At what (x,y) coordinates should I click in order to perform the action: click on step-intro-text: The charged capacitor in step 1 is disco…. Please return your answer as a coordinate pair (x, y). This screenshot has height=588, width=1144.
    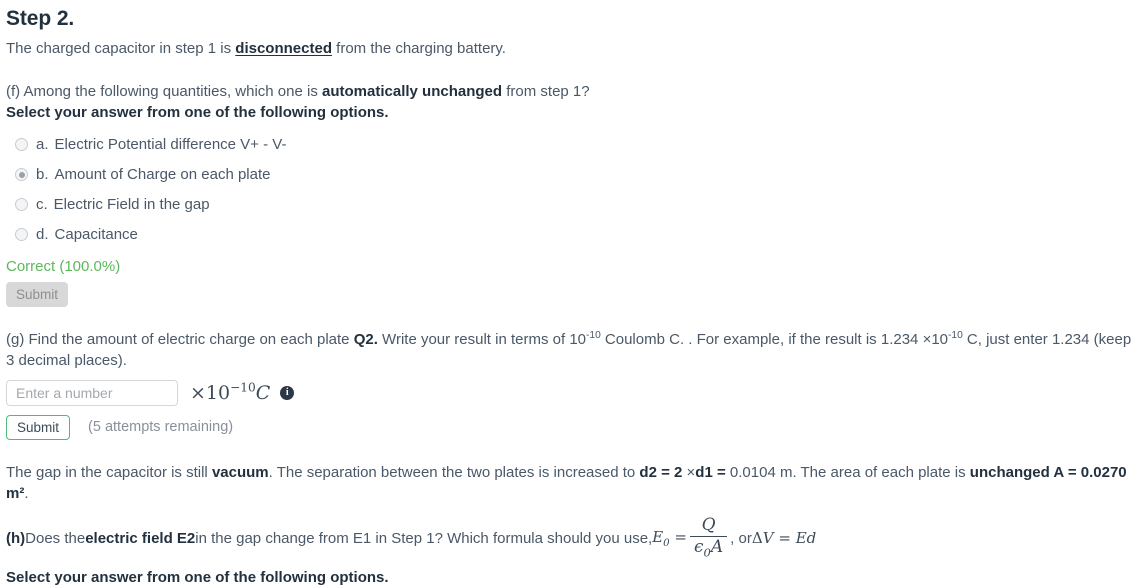
    Looking at the image, I should click on (572, 48).